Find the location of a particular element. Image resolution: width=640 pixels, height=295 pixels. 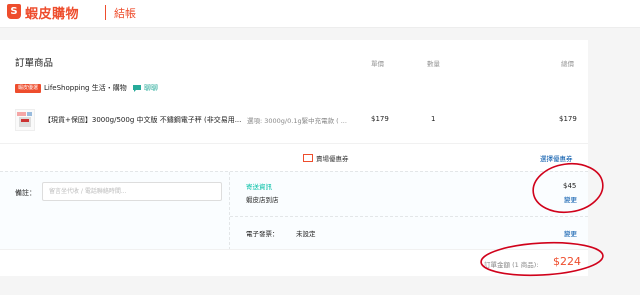

order-total-row: 訂單金額 (1 商品): $224 is located at coordinates (294, 262).